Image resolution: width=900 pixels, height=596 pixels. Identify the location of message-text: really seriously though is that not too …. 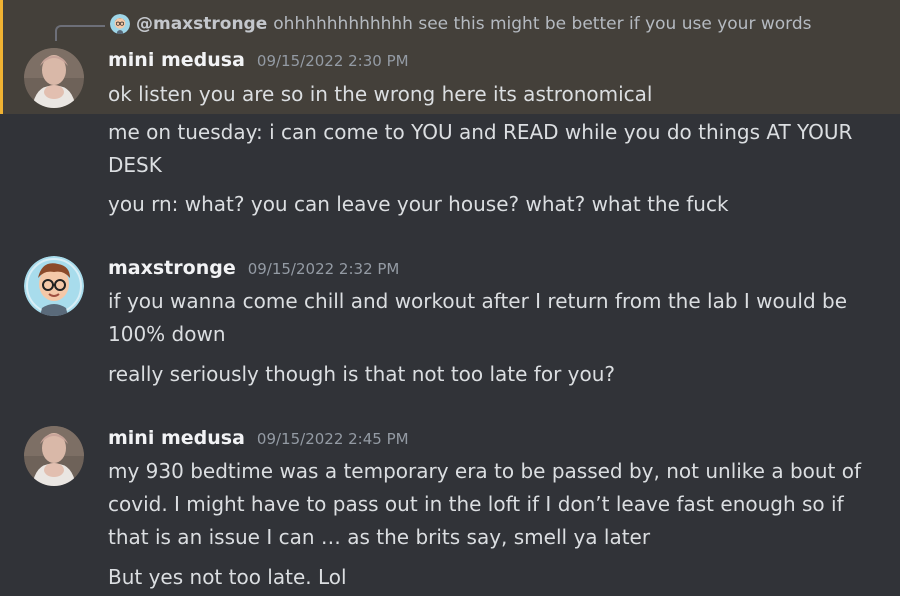
(362, 374).